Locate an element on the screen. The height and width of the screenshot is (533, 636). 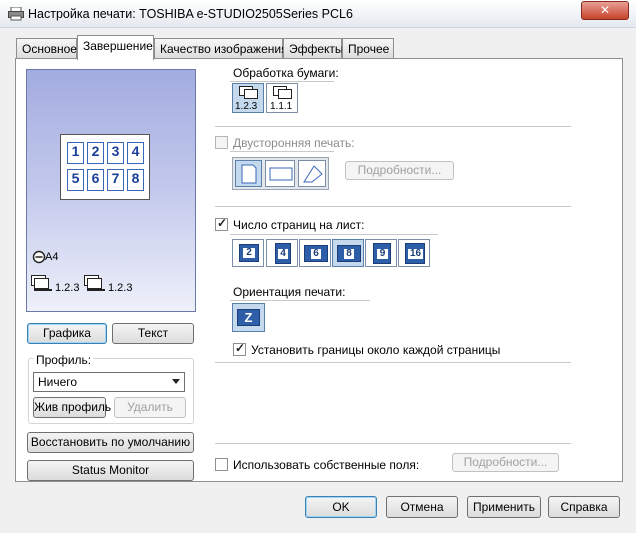
pages-option-8: 8 is located at coordinates (348, 253).